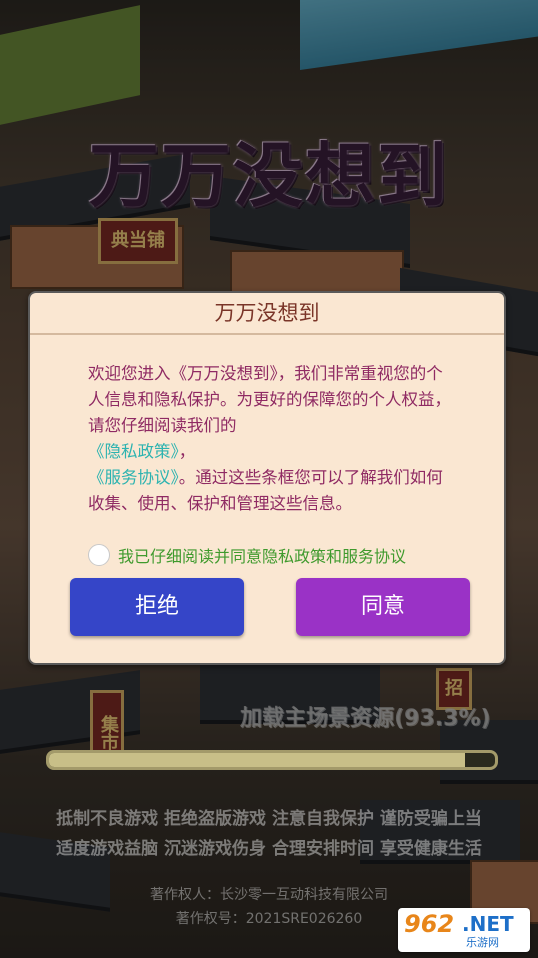  I want to click on accept-button: 同意, so click(383, 607).